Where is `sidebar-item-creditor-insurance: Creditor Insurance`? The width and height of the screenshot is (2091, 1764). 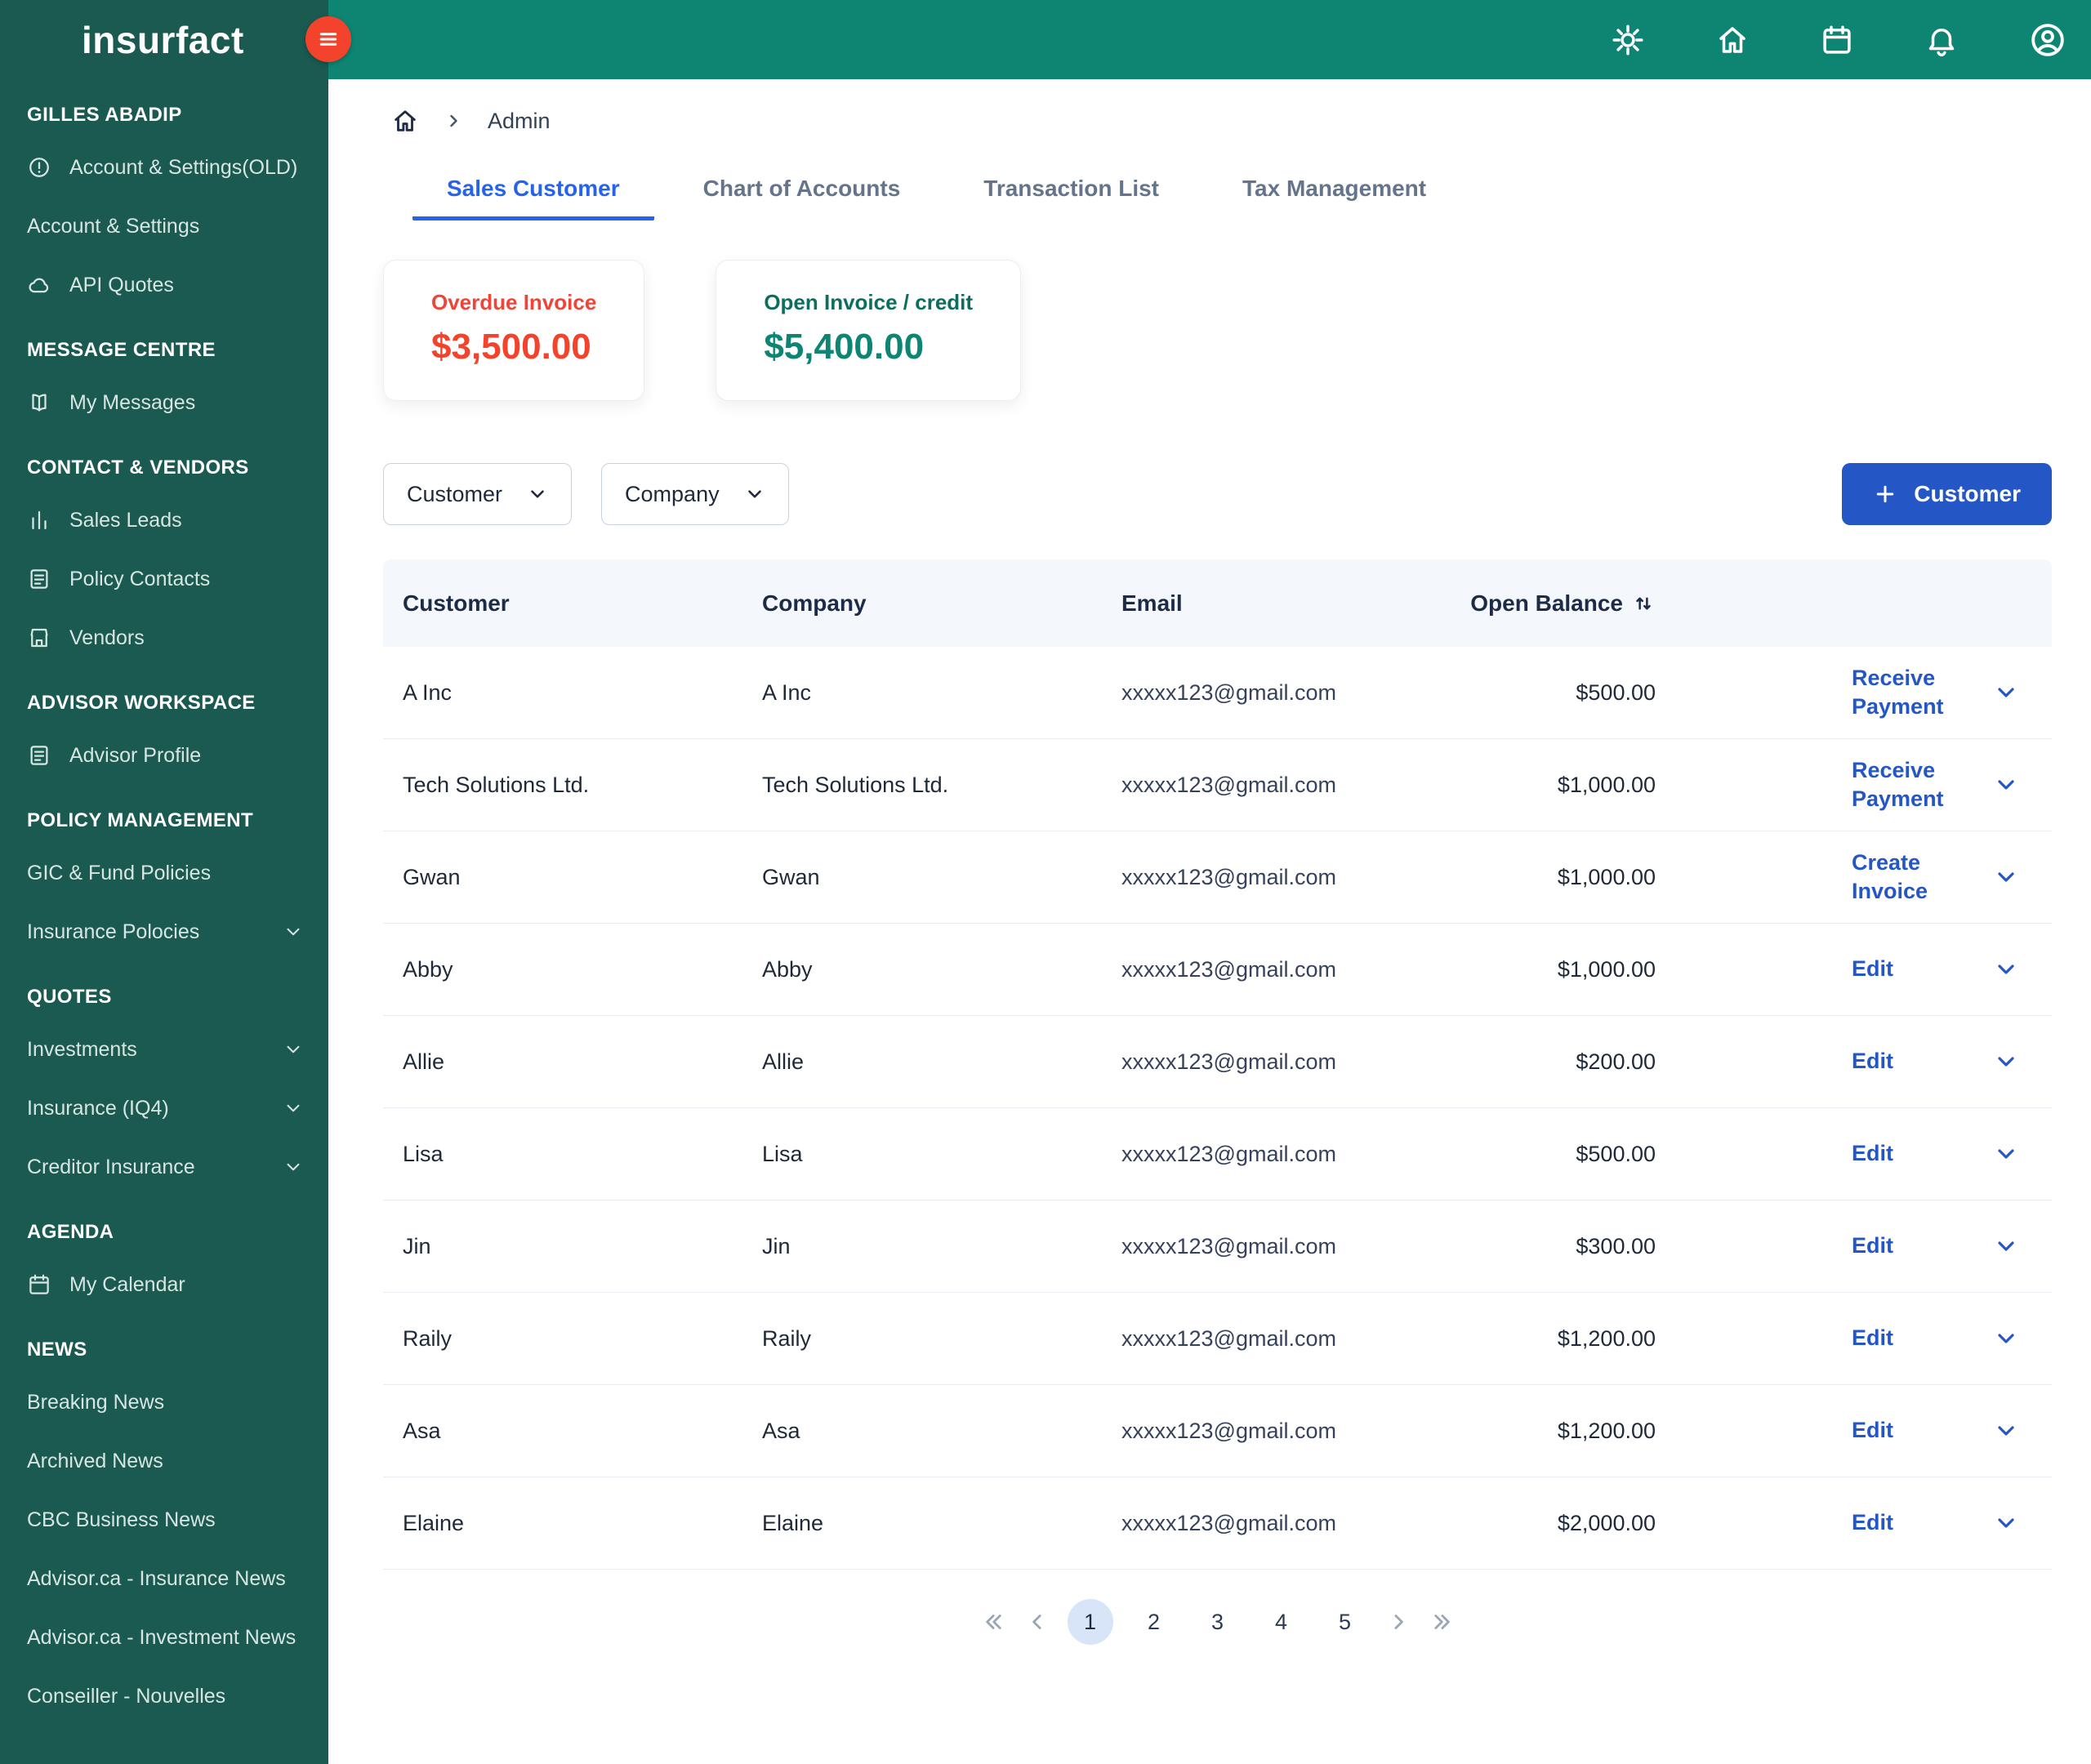 sidebar-item-creditor-insurance: Creditor Insurance is located at coordinates (164, 1167).